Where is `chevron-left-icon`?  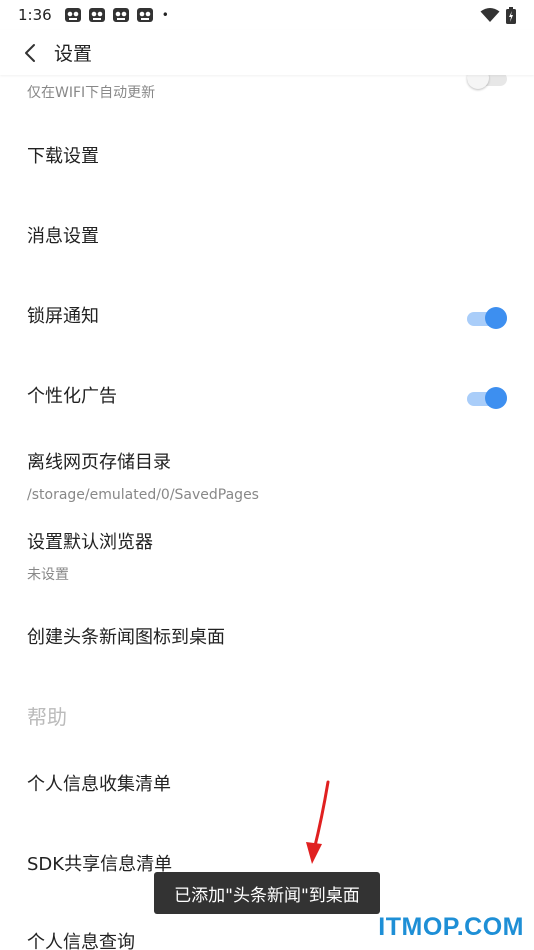 chevron-left-icon is located at coordinates (30, 52).